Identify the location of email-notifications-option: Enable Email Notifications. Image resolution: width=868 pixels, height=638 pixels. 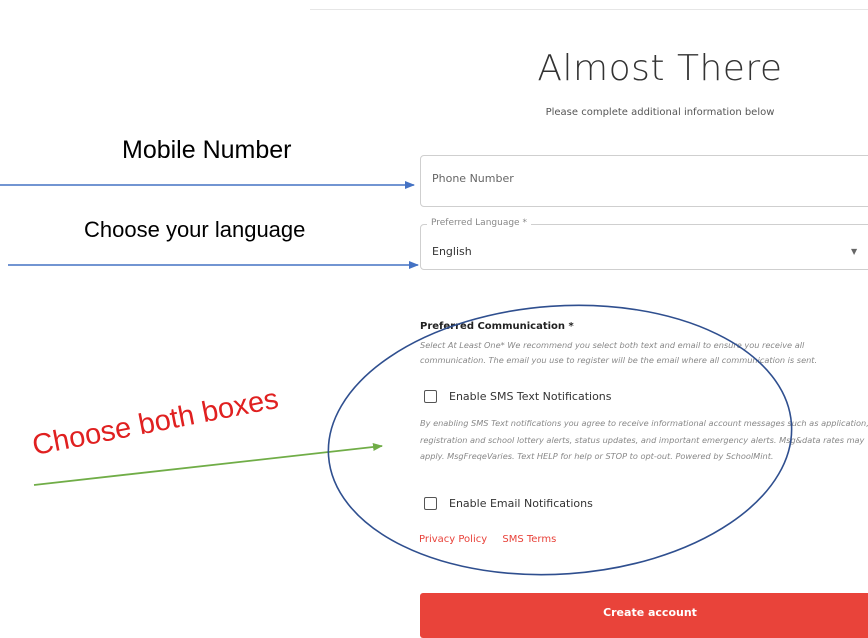
(508, 503).